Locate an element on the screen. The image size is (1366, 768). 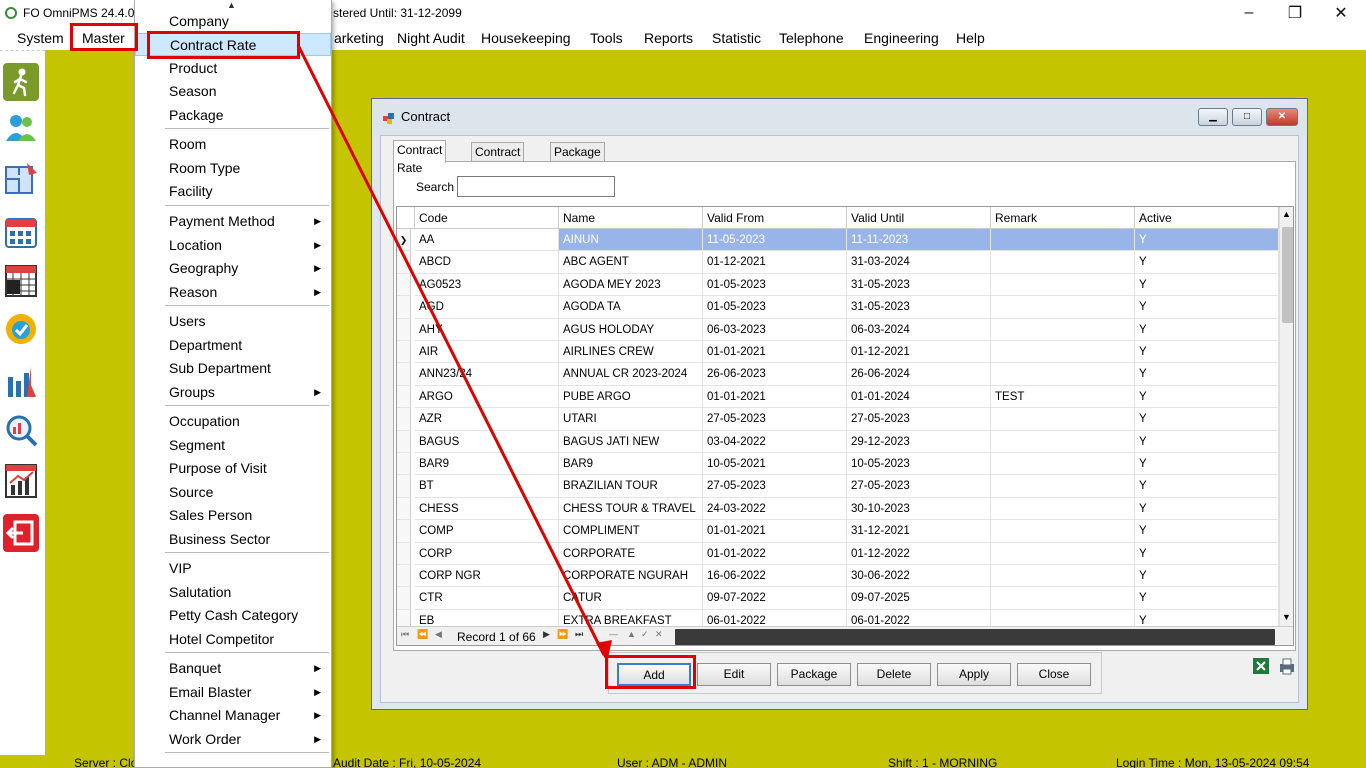
menu-item-work-order: Work Order ▶ is located at coordinates (233, 739).